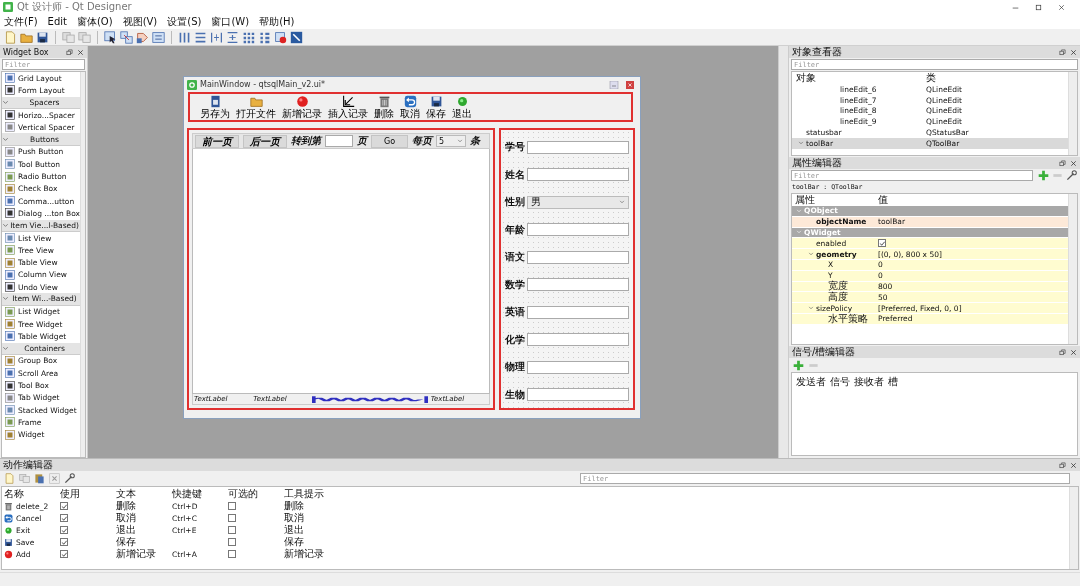 The height and width of the screenshot is (586, 1080). What do you see at coordinates (578, 202) in the screenshot?
I see `gender-combo: 男` at bounding box center [578, 202].